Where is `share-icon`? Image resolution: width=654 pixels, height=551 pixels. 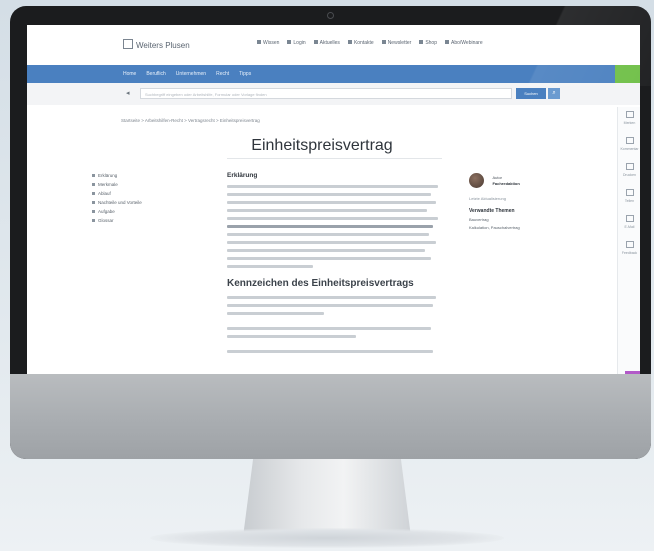
share-icon is located at coordinates (629, 192).